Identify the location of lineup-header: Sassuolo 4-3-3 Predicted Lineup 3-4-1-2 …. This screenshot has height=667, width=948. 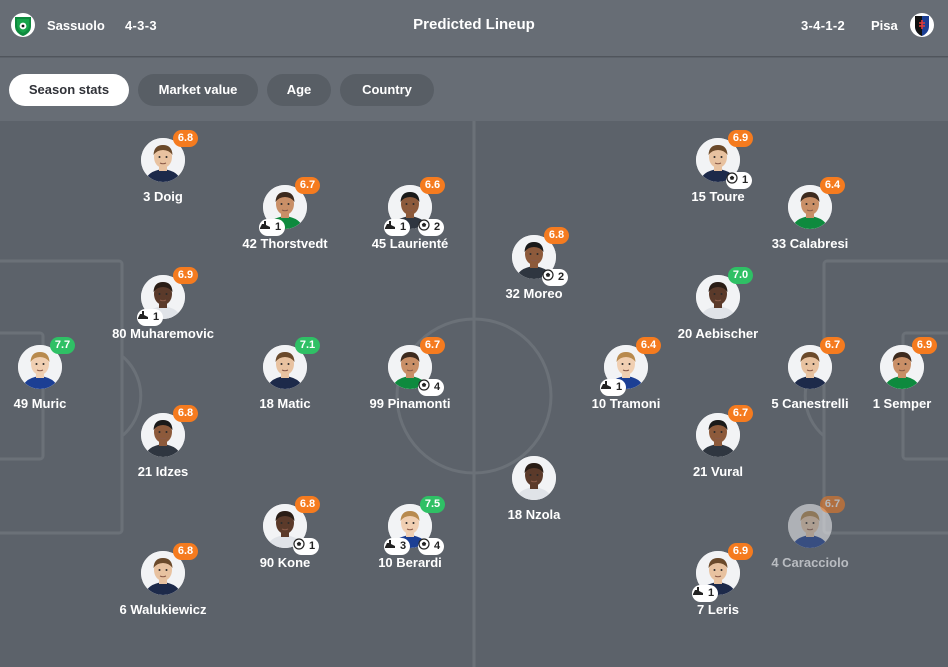
(474, 28).